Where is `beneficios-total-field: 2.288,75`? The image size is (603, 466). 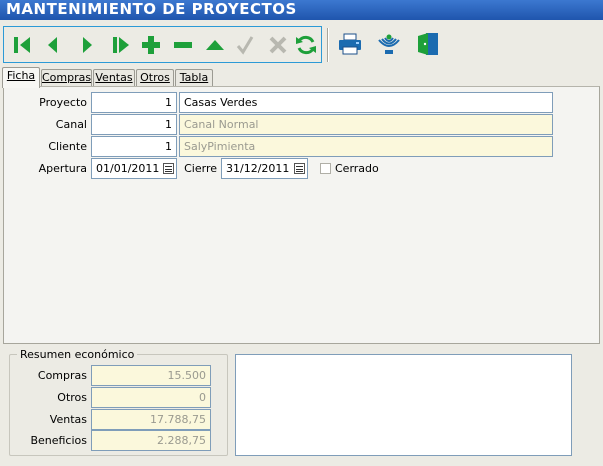 beneficios-total-field: 2.288,75 is located at coordinates (151, 440).